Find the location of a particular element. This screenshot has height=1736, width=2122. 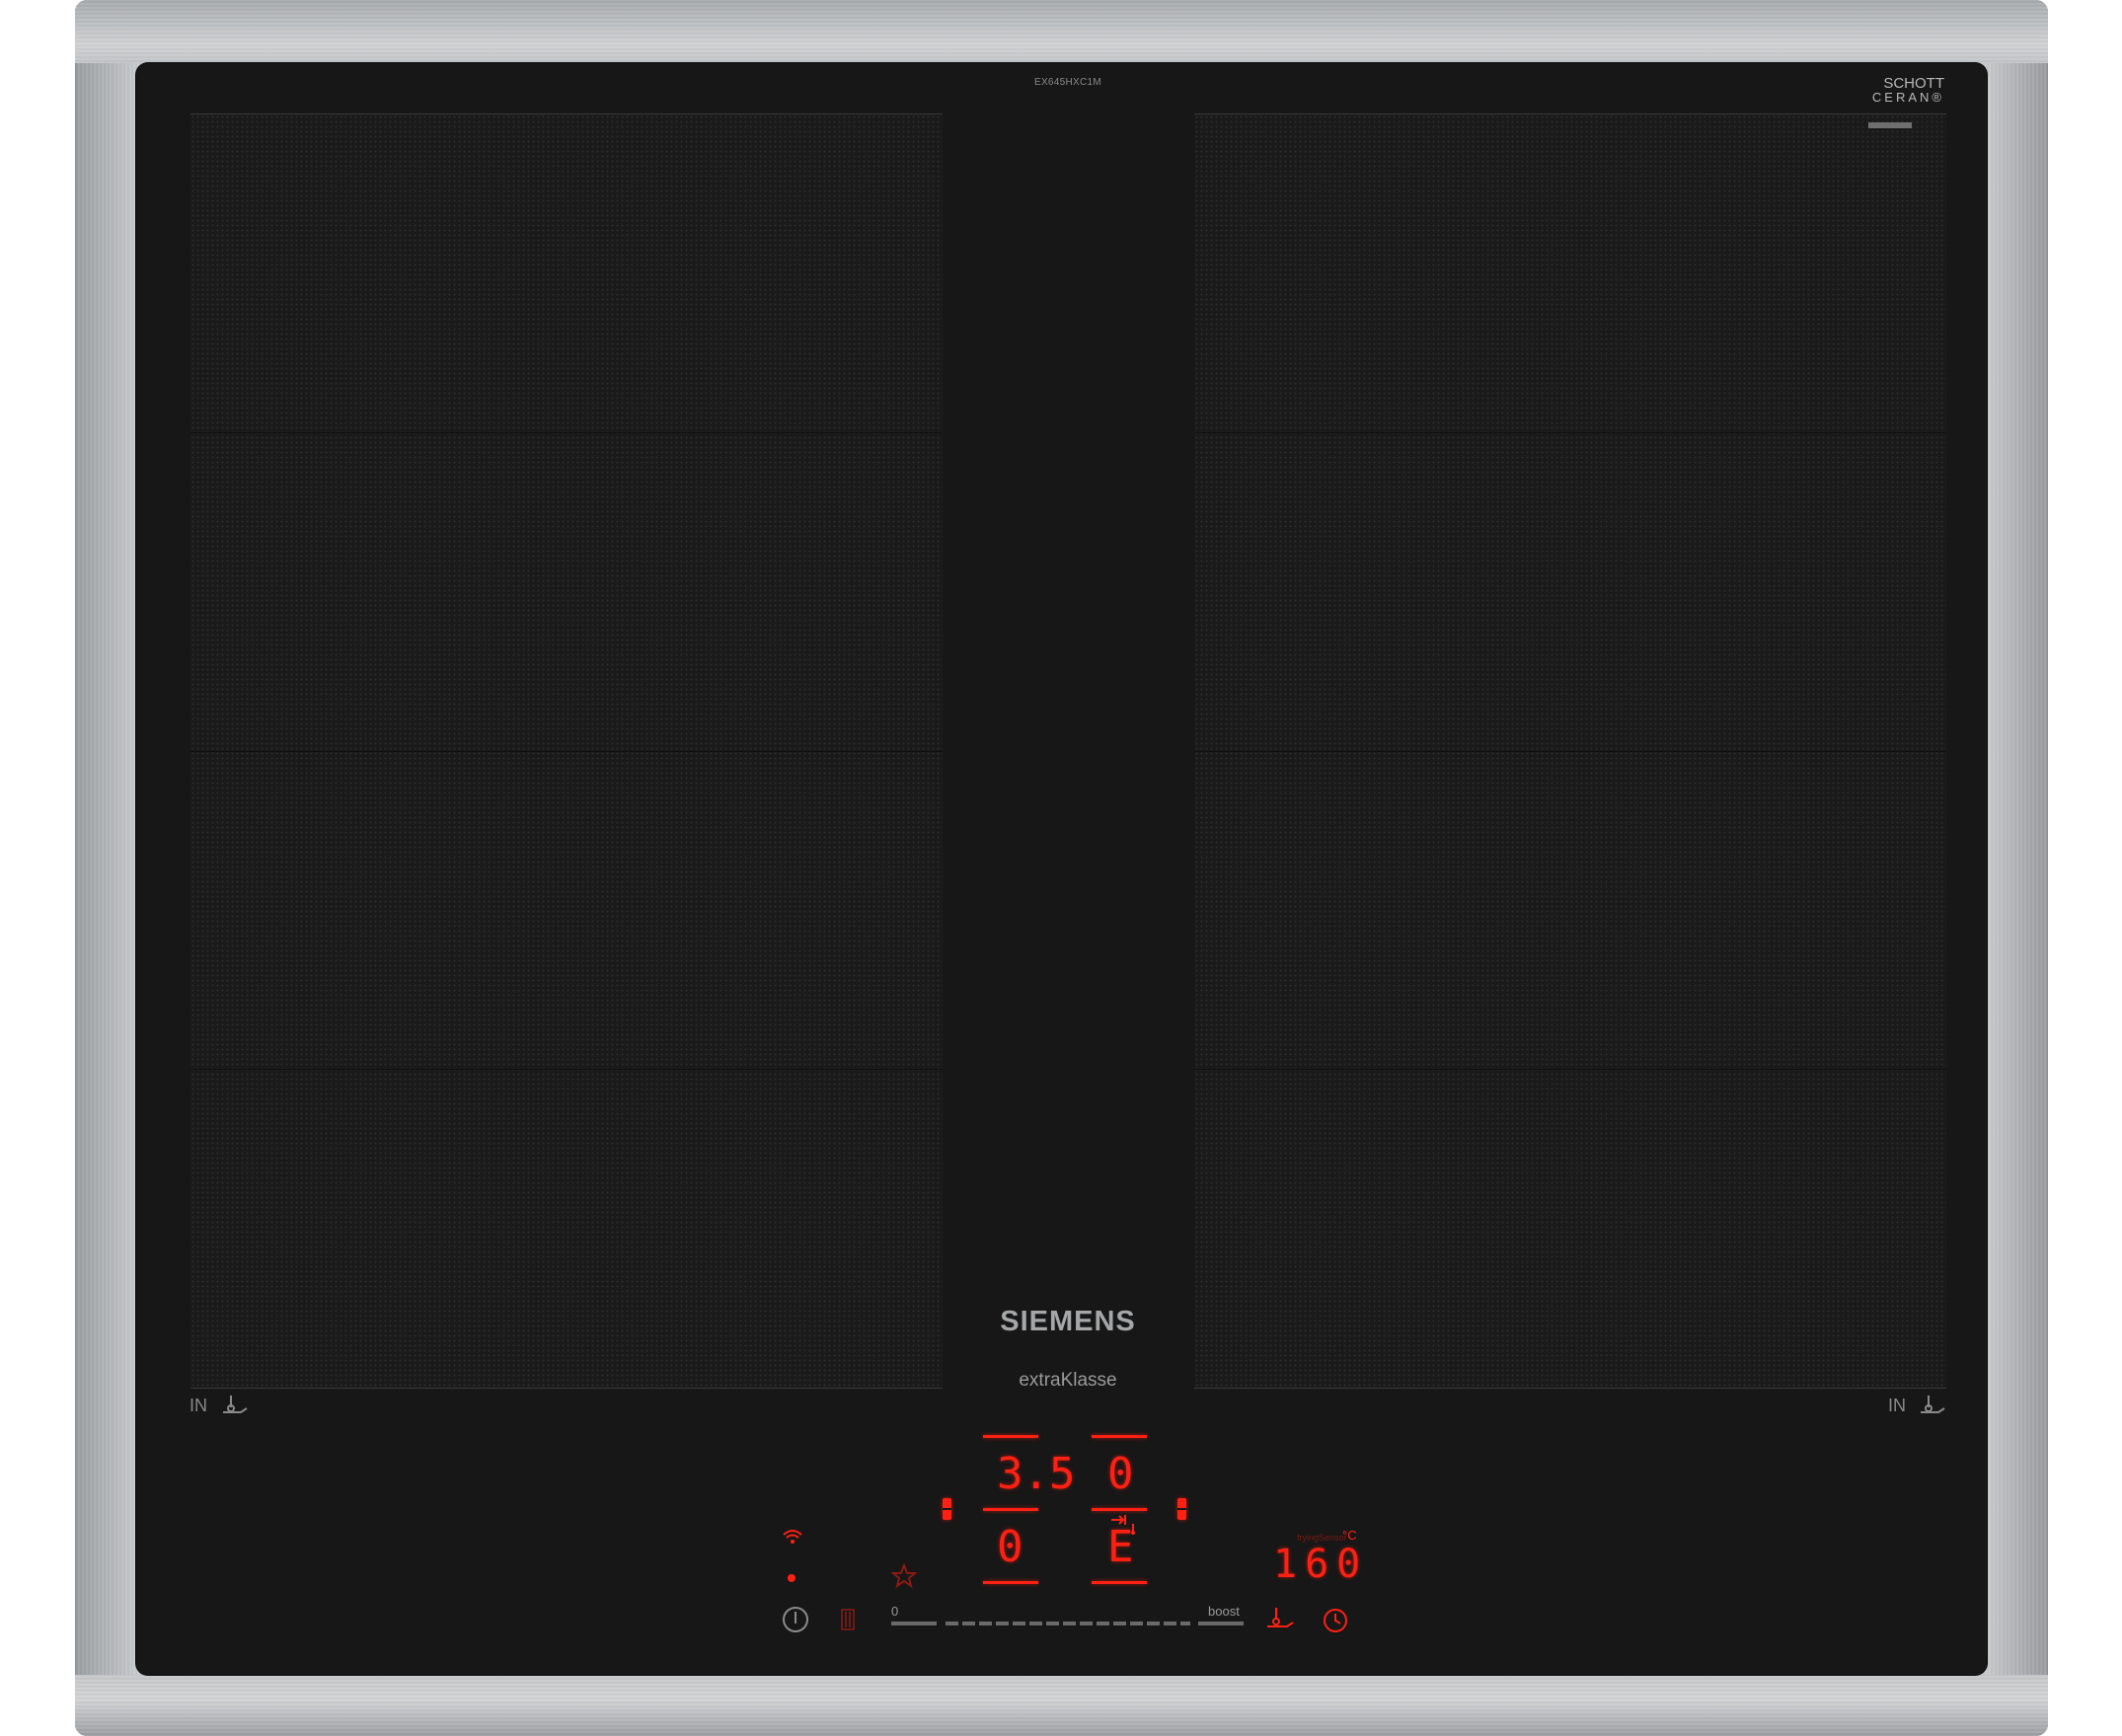

wifi-status-dot is located at coordinates (792, 1578).